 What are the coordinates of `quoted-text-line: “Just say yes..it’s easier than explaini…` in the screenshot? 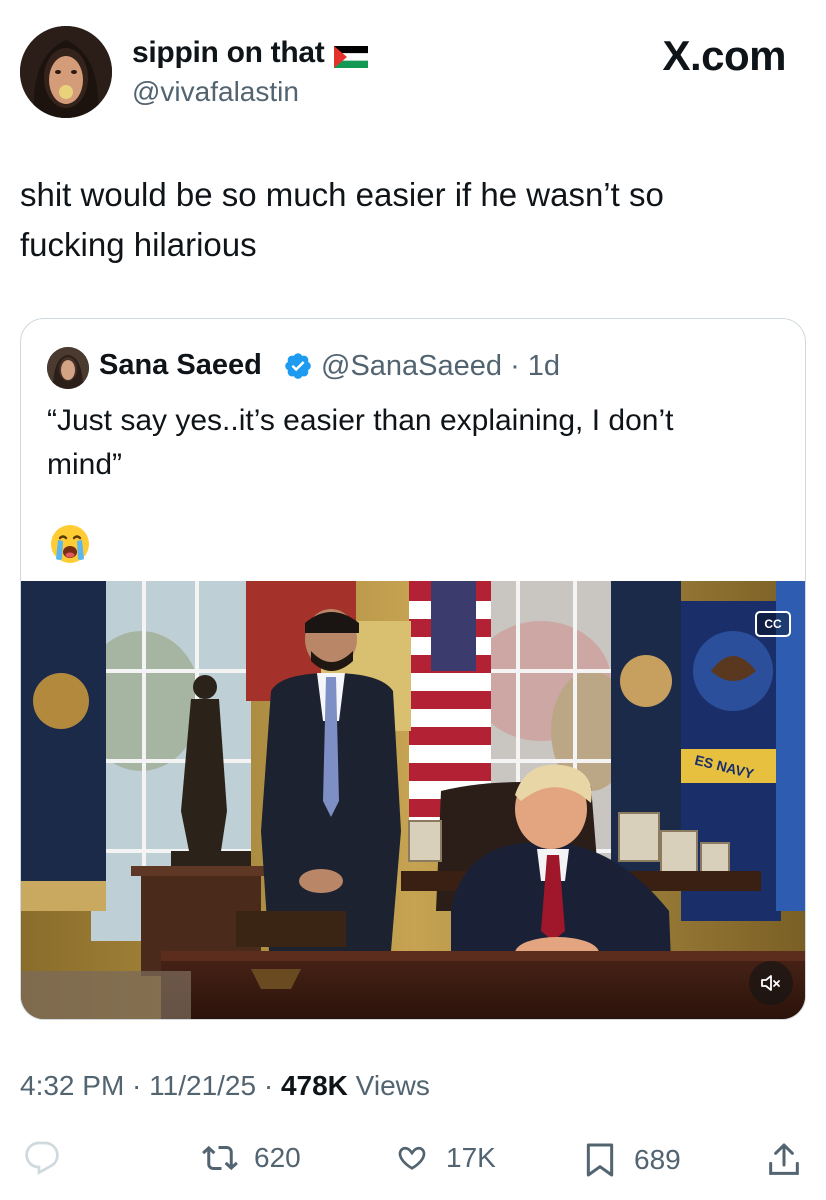 It's located at (360, 420).